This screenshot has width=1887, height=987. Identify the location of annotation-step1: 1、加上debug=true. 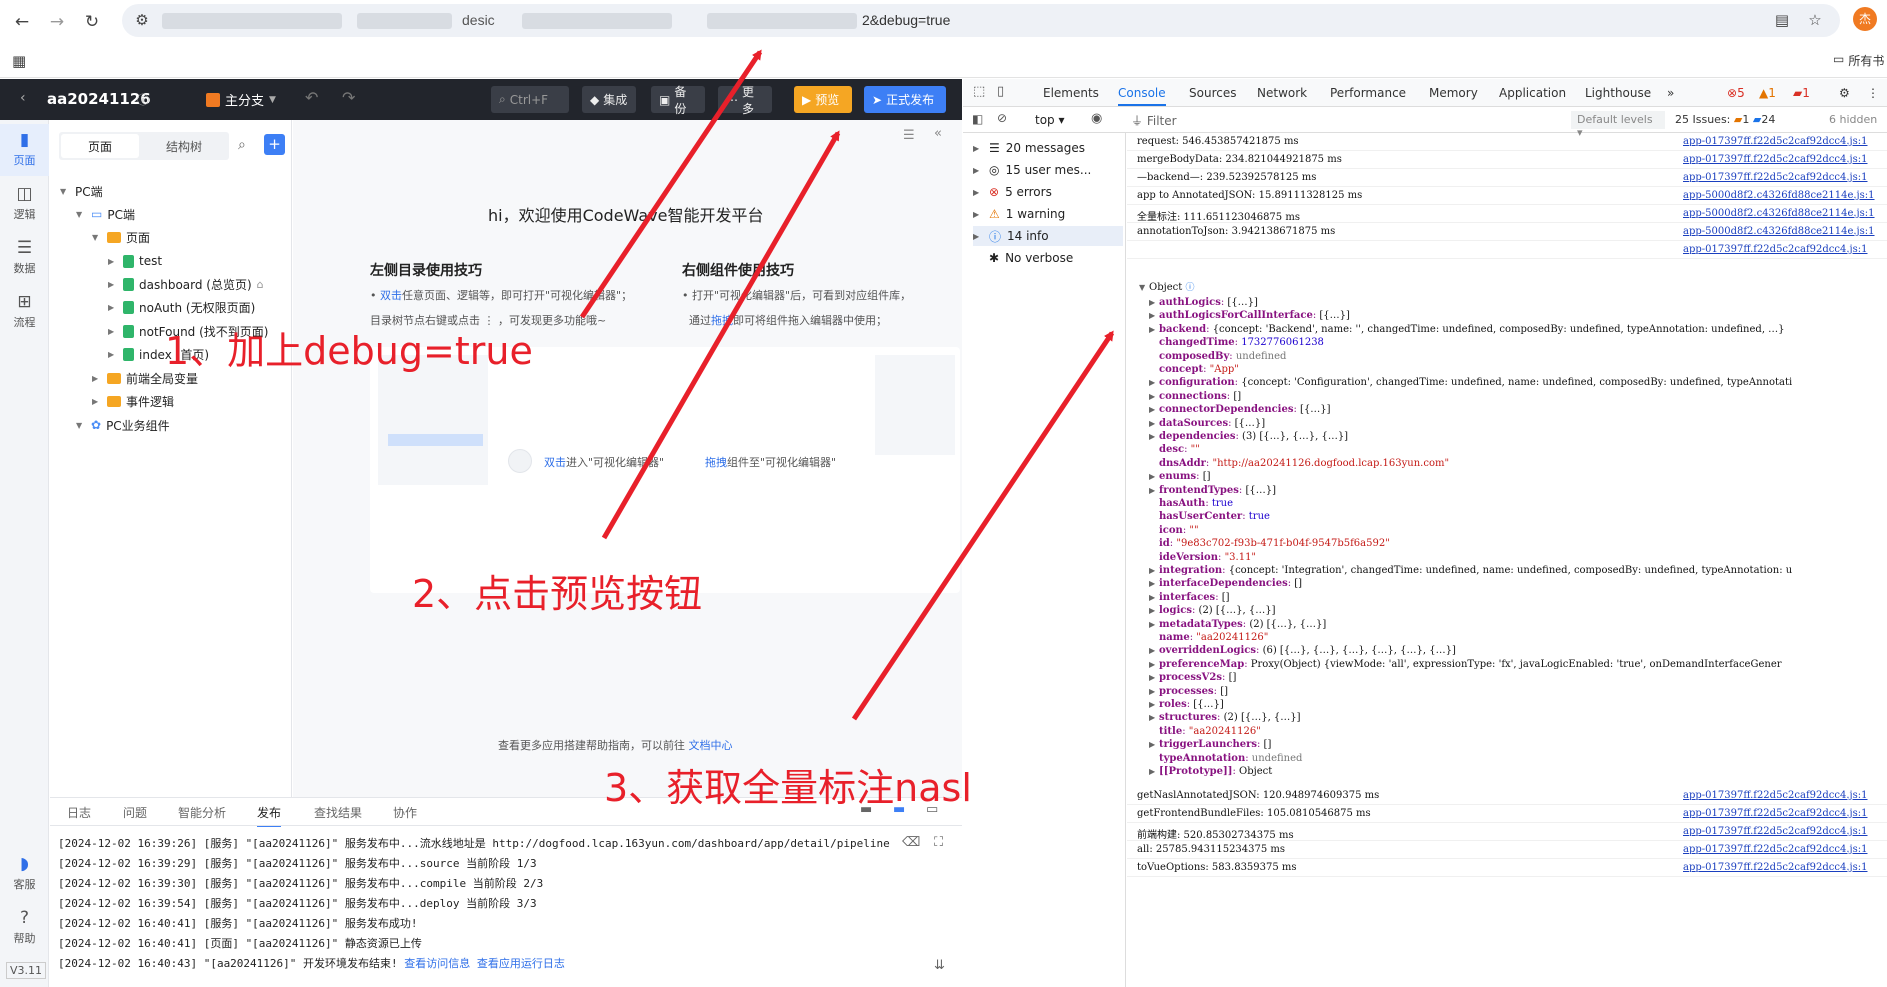
(349, 351).